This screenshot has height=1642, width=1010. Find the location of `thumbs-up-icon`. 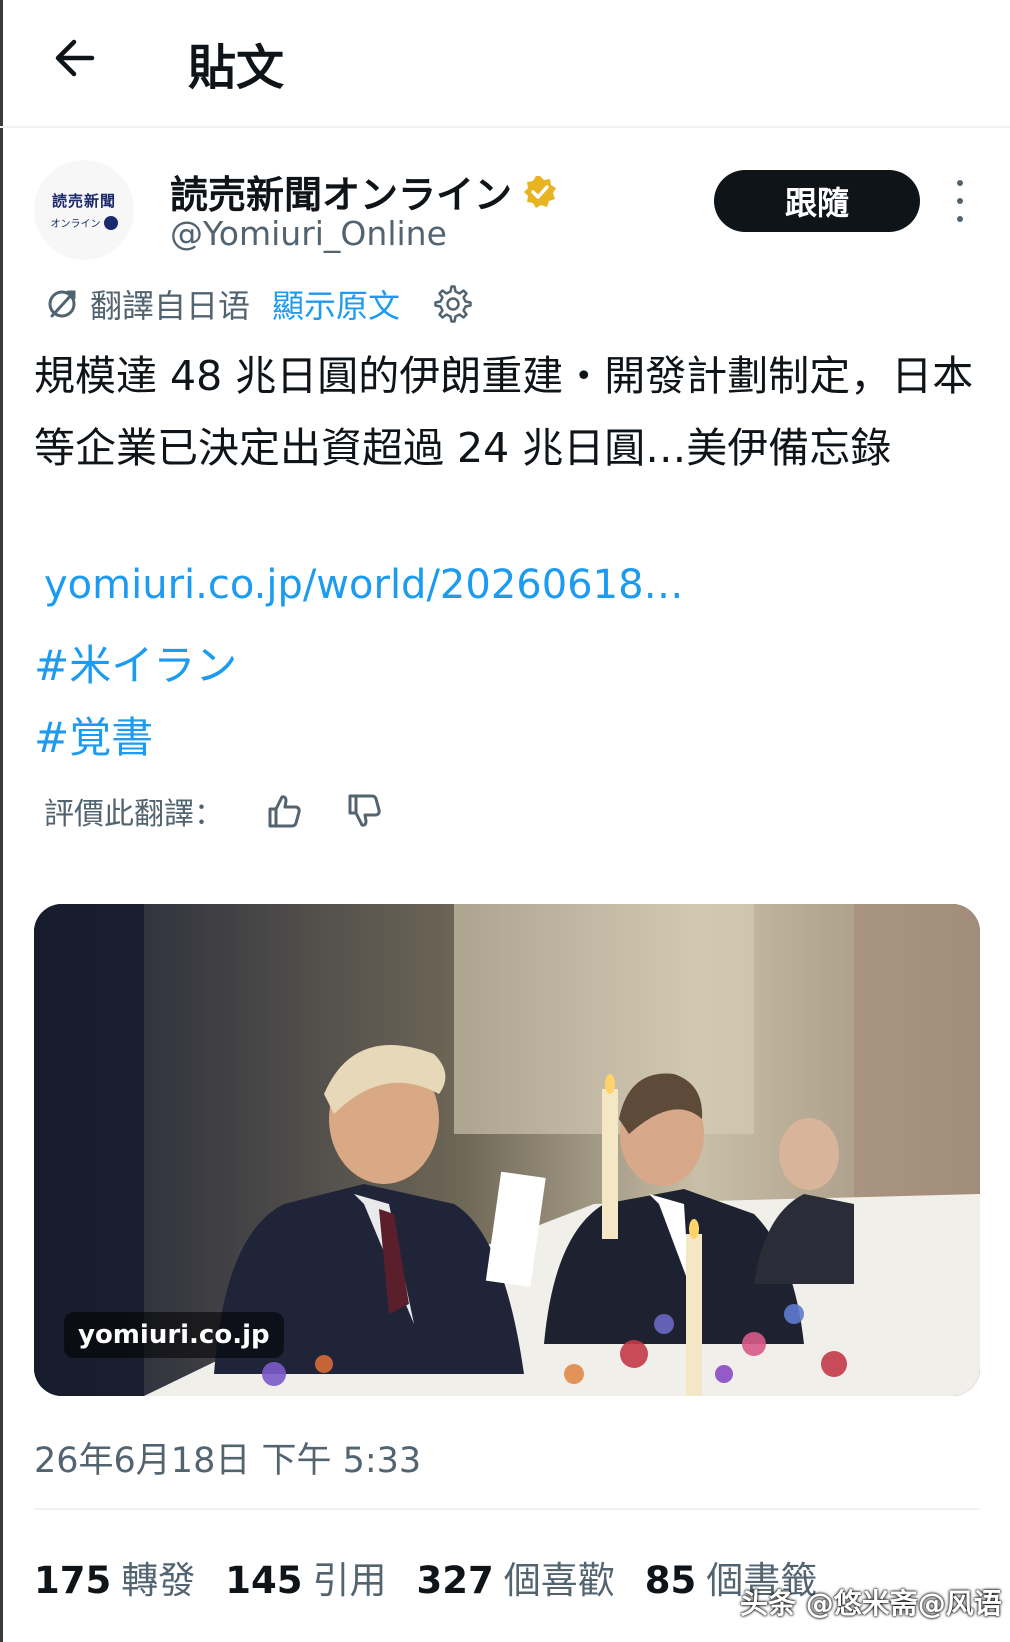

thumbs-up-icon is located at coordinates (284, 811).